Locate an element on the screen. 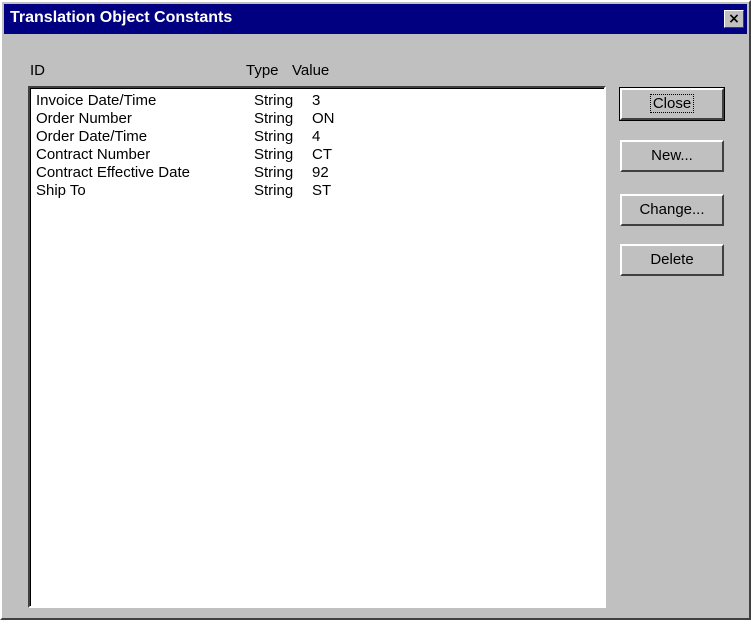 Image resolution: width=751 pixels, height=628 pixels. constant-value: ST is located at coordinates (322, 190).